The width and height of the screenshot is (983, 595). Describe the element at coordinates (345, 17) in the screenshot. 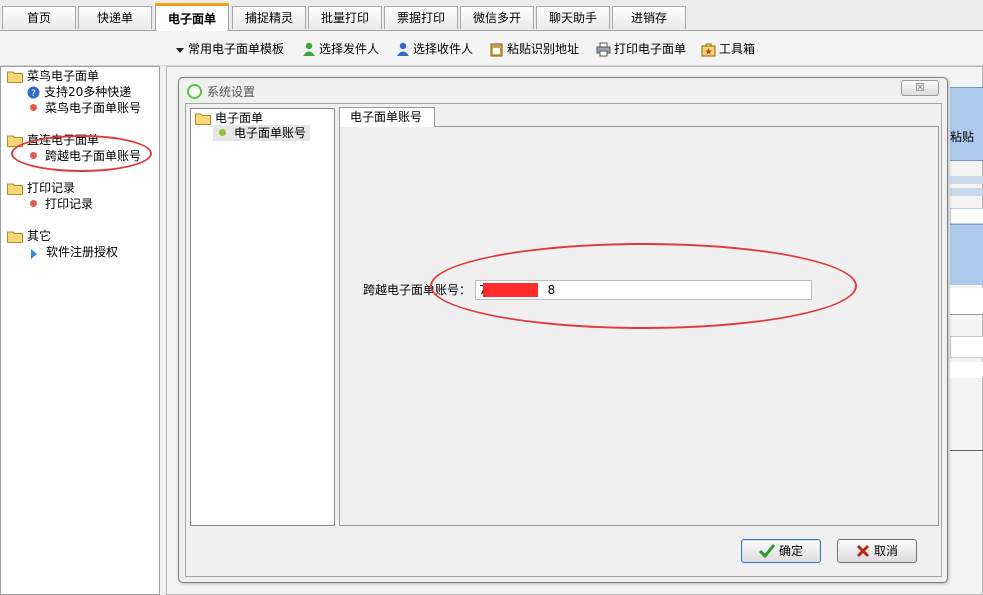

I see `tab-batch-print: 批量打印` at that location.